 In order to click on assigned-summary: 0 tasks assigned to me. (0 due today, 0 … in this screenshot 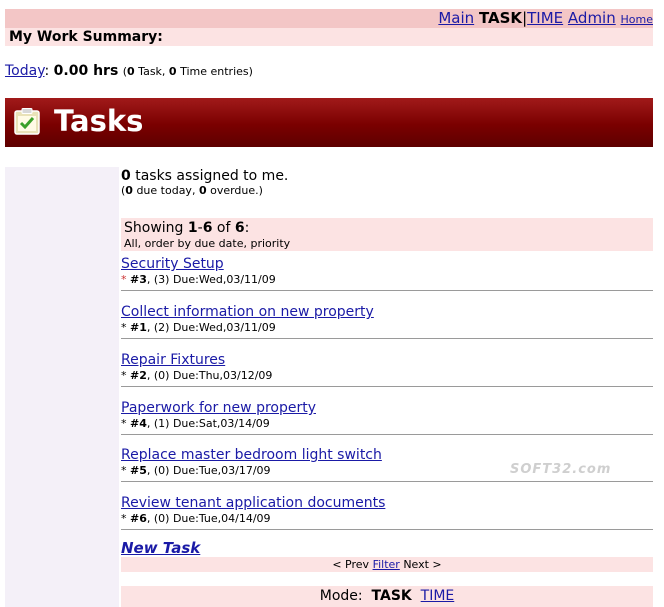, I will do `click(387, 182)`.